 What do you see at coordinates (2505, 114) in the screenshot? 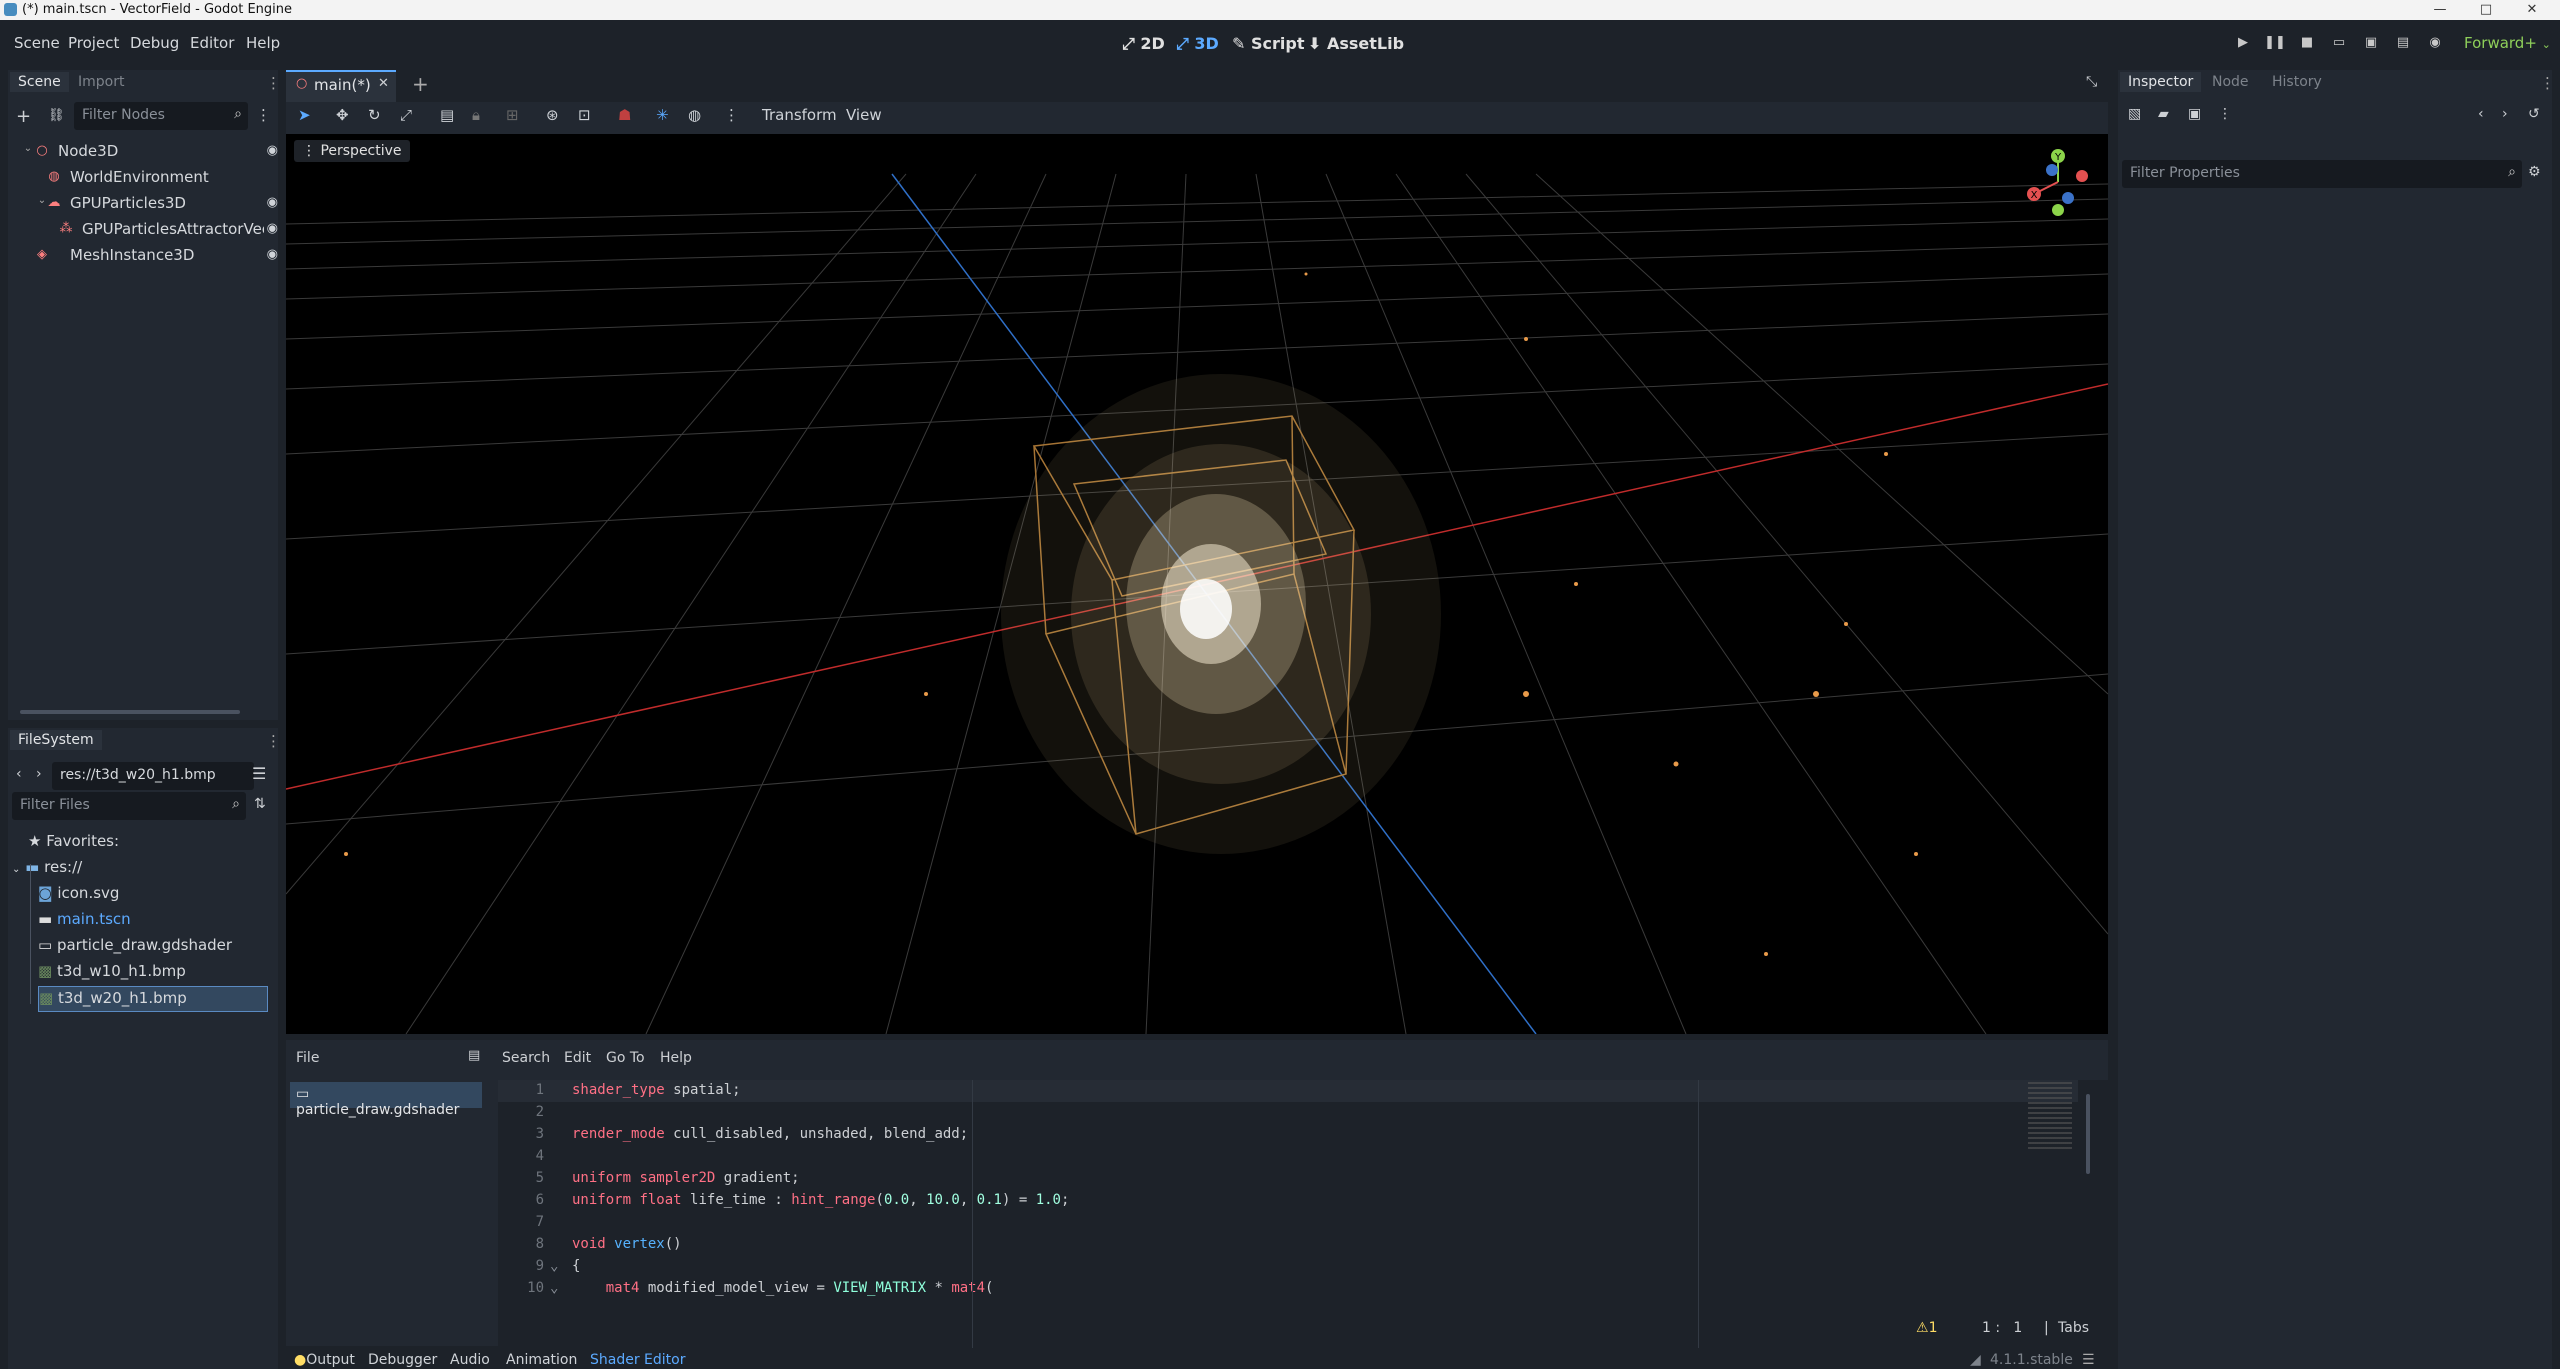
I see `history-forward-icon: ›` at bounding box center [2505, 114].